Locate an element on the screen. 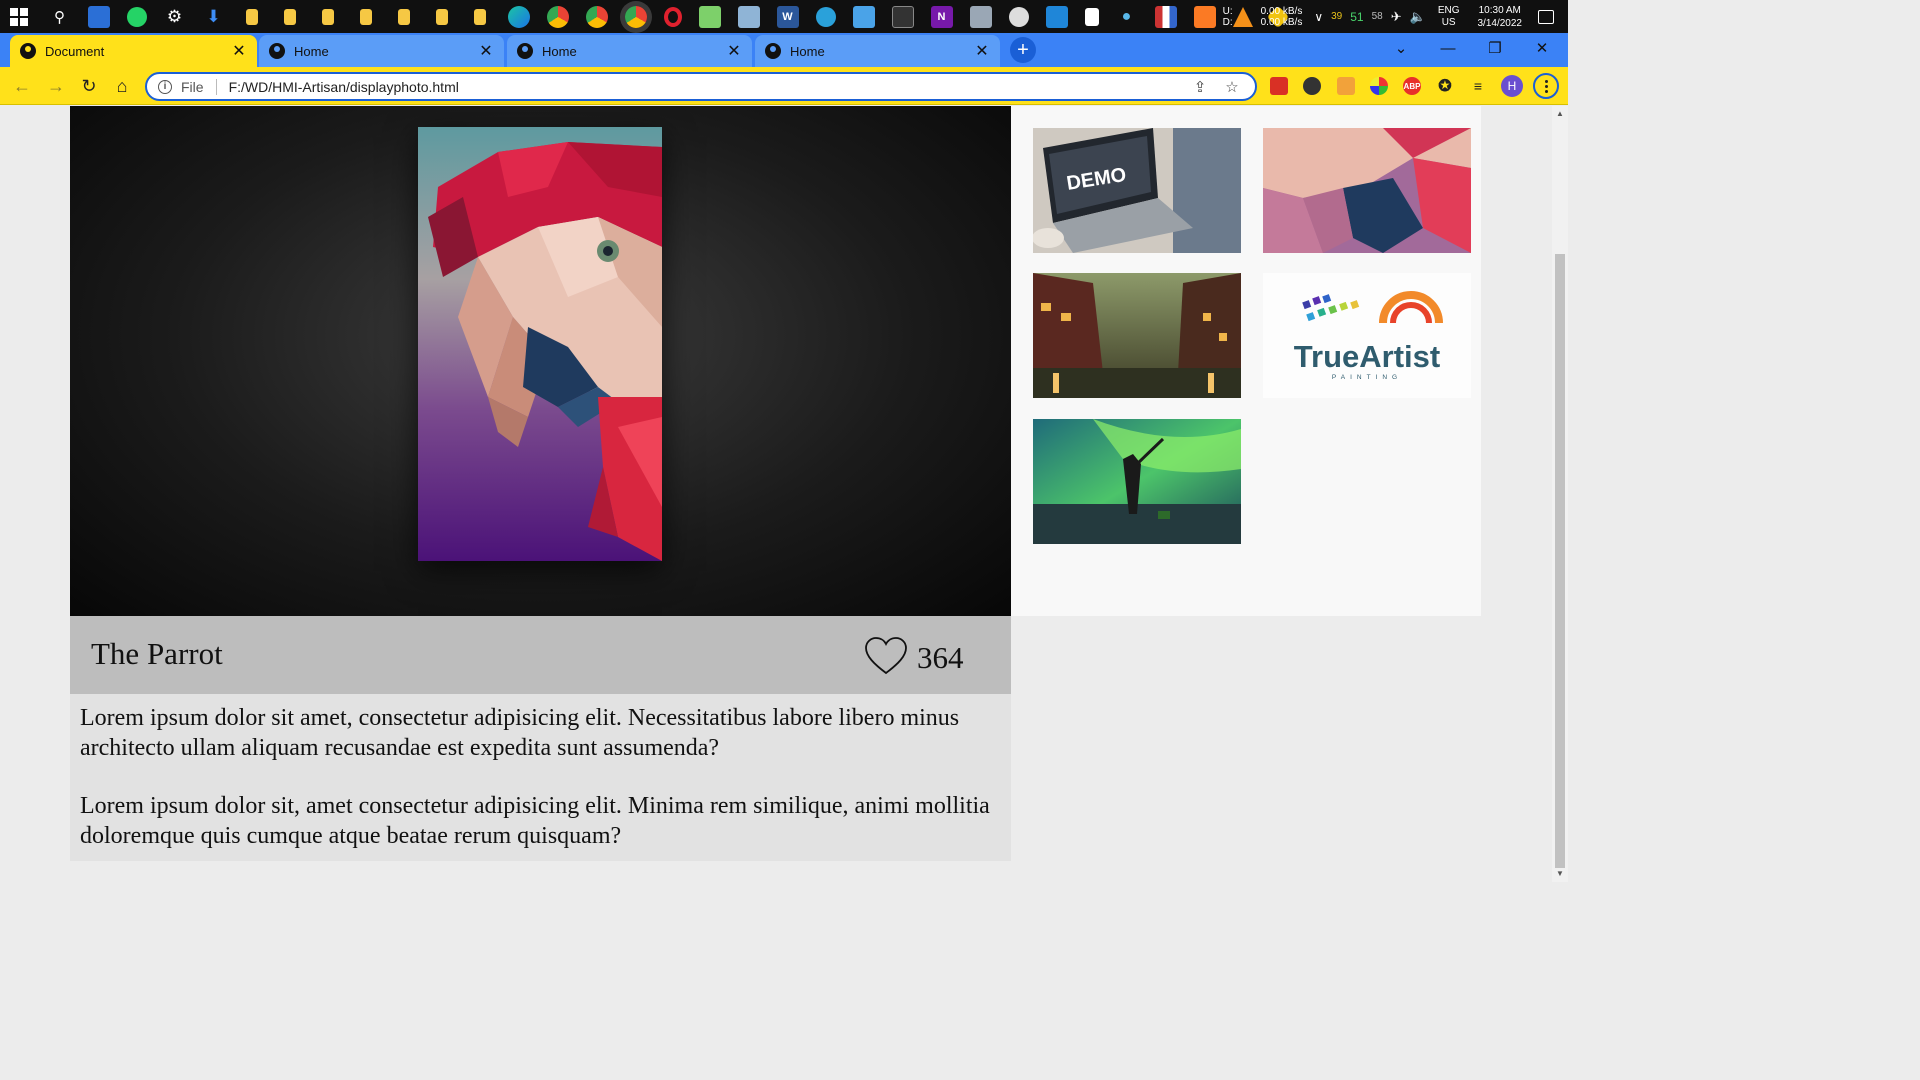 The height and width of the screenshot is (1080, 1920). gallery-side-panel: DEMO TrueArtist PAINTING is located at coordinates (1246, 361).